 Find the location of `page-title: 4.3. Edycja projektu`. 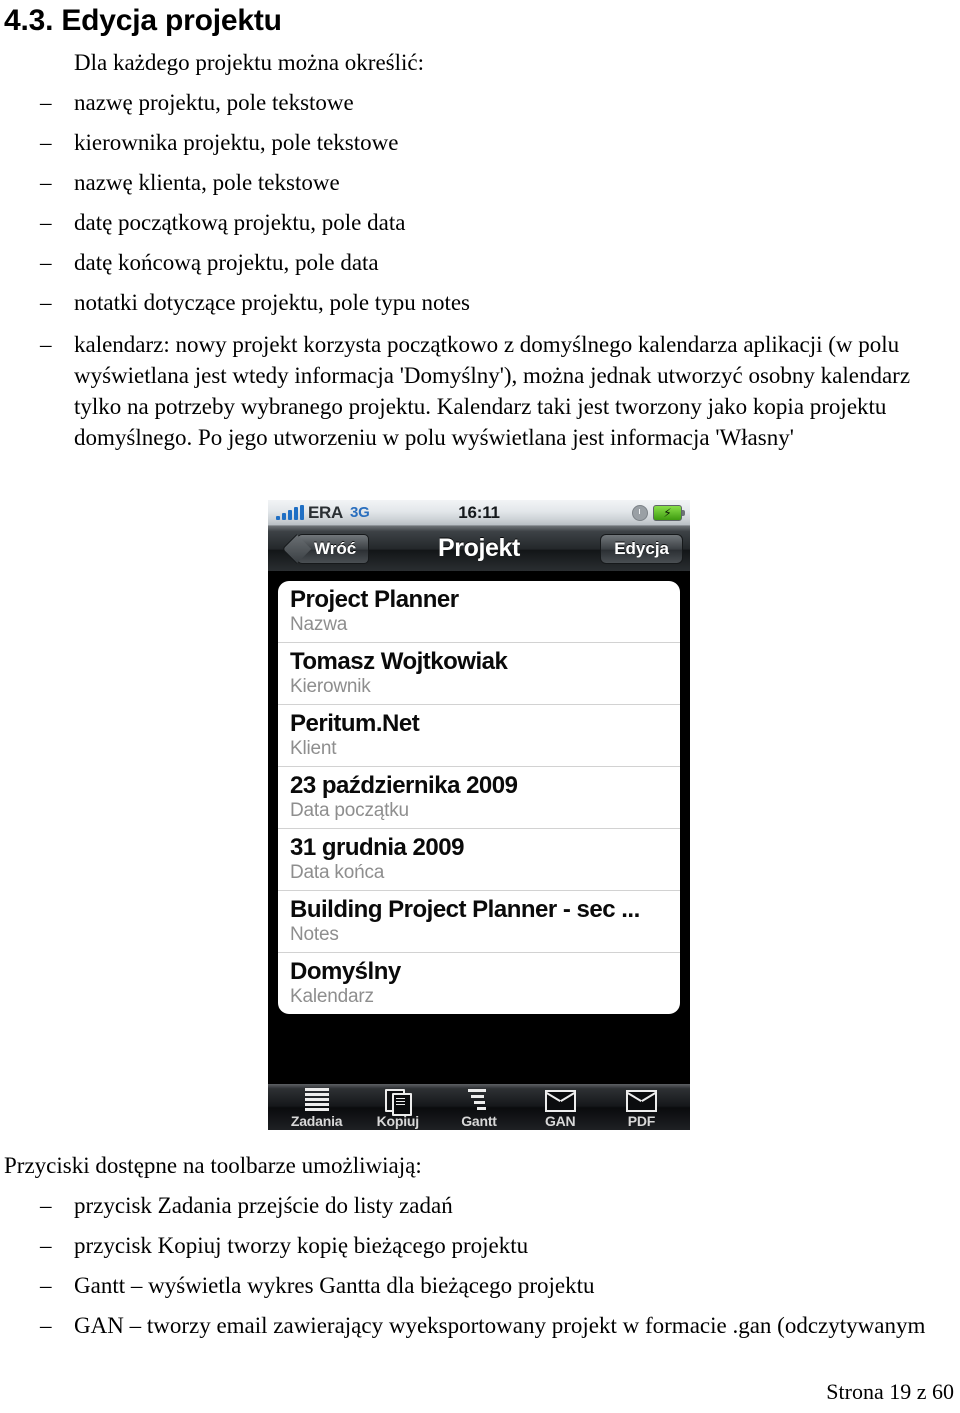

page-title: 4.3. Edycja projektu is located at coordinates (143, 20).